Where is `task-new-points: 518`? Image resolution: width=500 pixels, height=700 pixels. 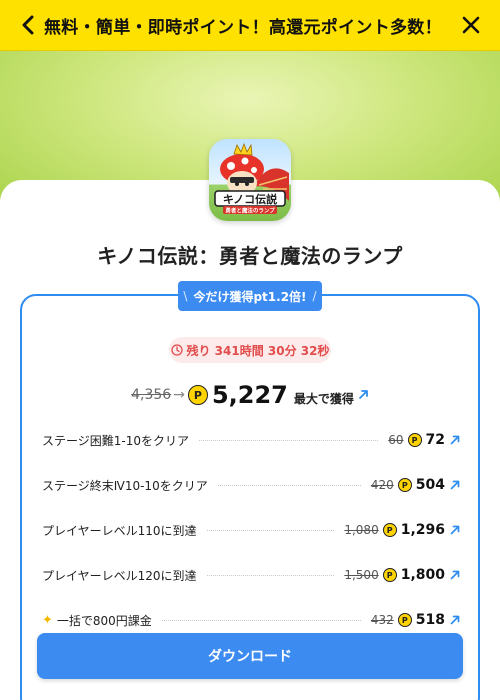 task-new-points: 518 is located at coordinates (430, 620).